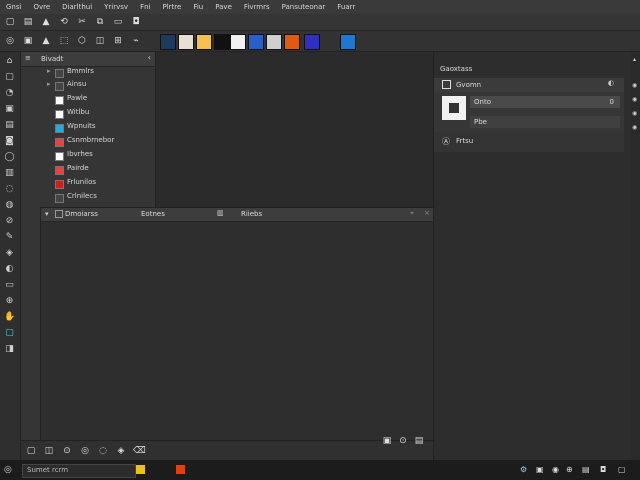 The height and width of the screenshot is (480, 640). I want to click on canvas-area, so click(294, 129).